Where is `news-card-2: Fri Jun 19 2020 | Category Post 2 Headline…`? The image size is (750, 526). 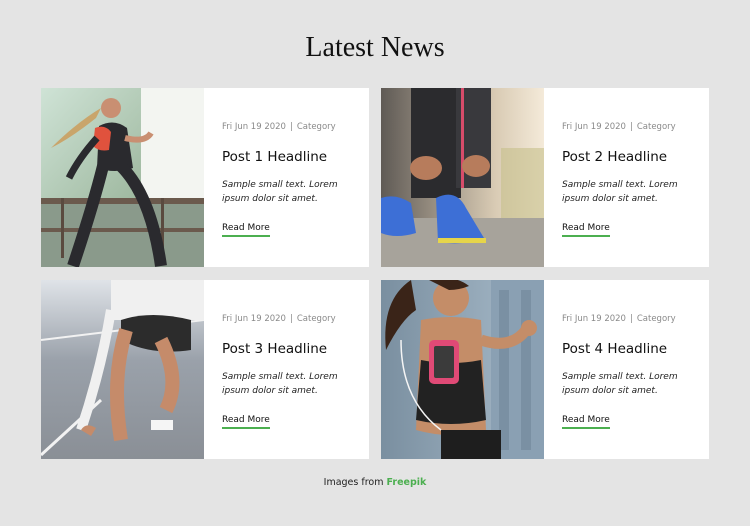 news-card-2: Fri Jun 19 2020 | Category Post 2 Headline… is located at coordinates (545, 177).